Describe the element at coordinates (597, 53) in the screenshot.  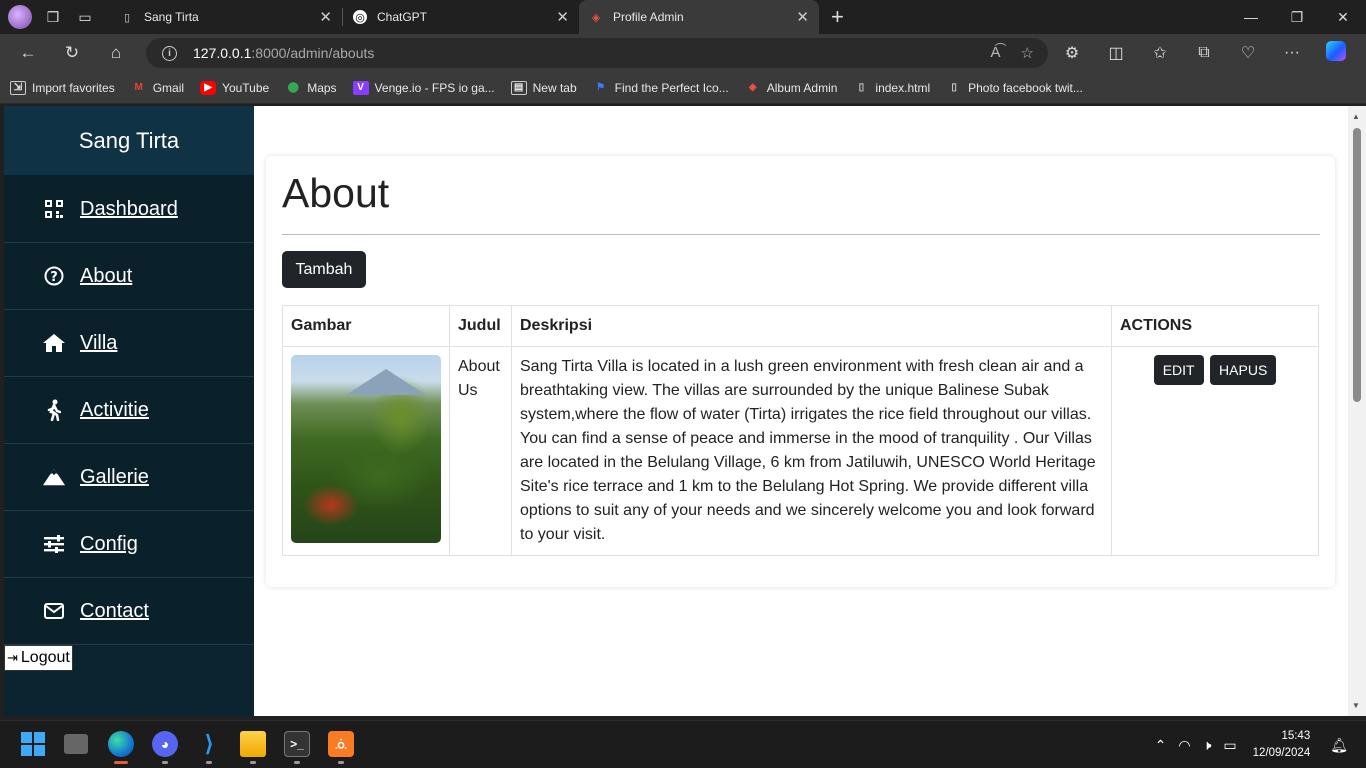
I see `address-bar: i 127.0.0.1:8000/admin/abouts A͡ ☆` at that location.